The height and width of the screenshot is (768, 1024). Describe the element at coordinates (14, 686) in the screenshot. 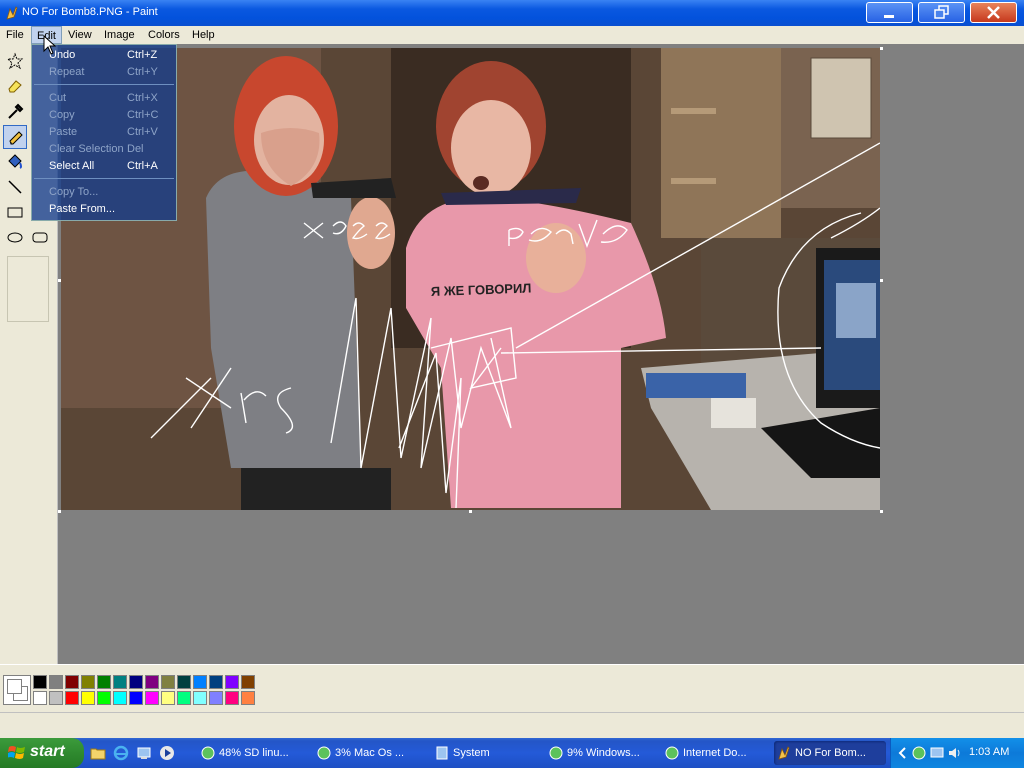

I see `foreground-color` at that location.